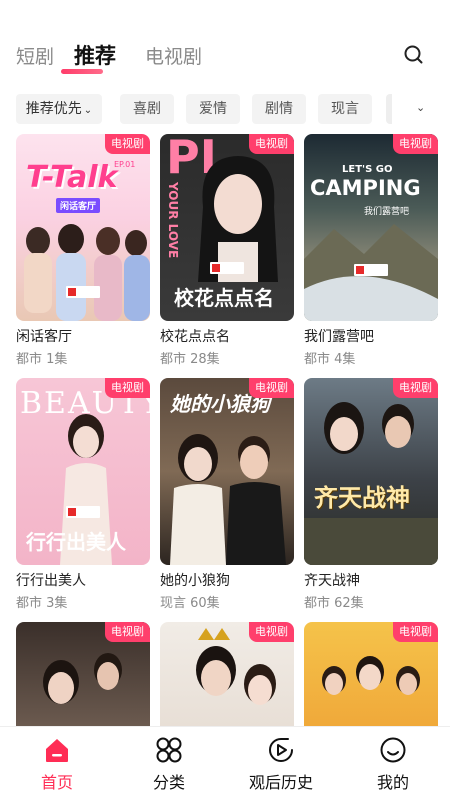 Image resolution: width=450 pixels, height=801 pixels. I want to click on drama-card: 电视剧 PL YOUR LOVE 校花点点名 校花点点名 都市 28集, so click(227, 250).